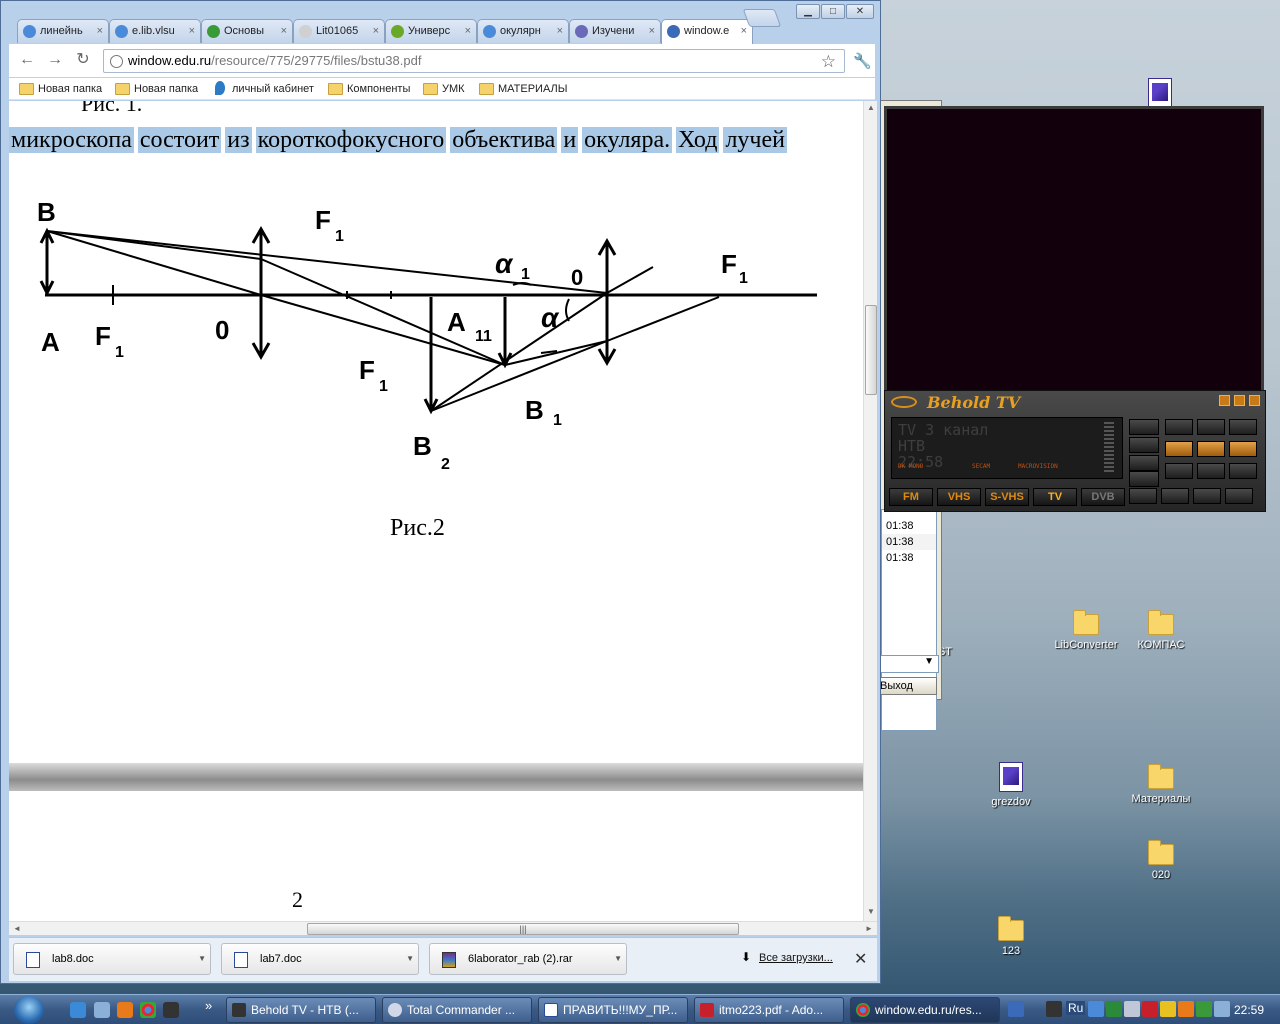 This screenshot has height=1024, width=1280. What do you see at coordinates (871, 350) in the screenshot?
I see `vertical-scroll-thumb` at bounding box center [871, 350].